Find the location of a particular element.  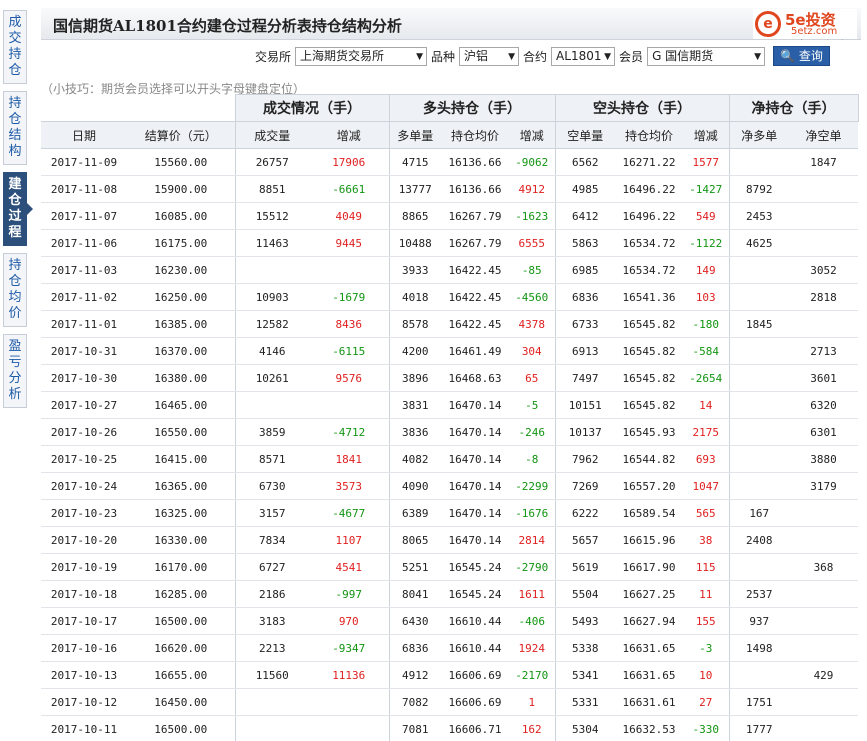

sidebar-tab-4: 盈亏分析 is located at coordinates (15, 371).